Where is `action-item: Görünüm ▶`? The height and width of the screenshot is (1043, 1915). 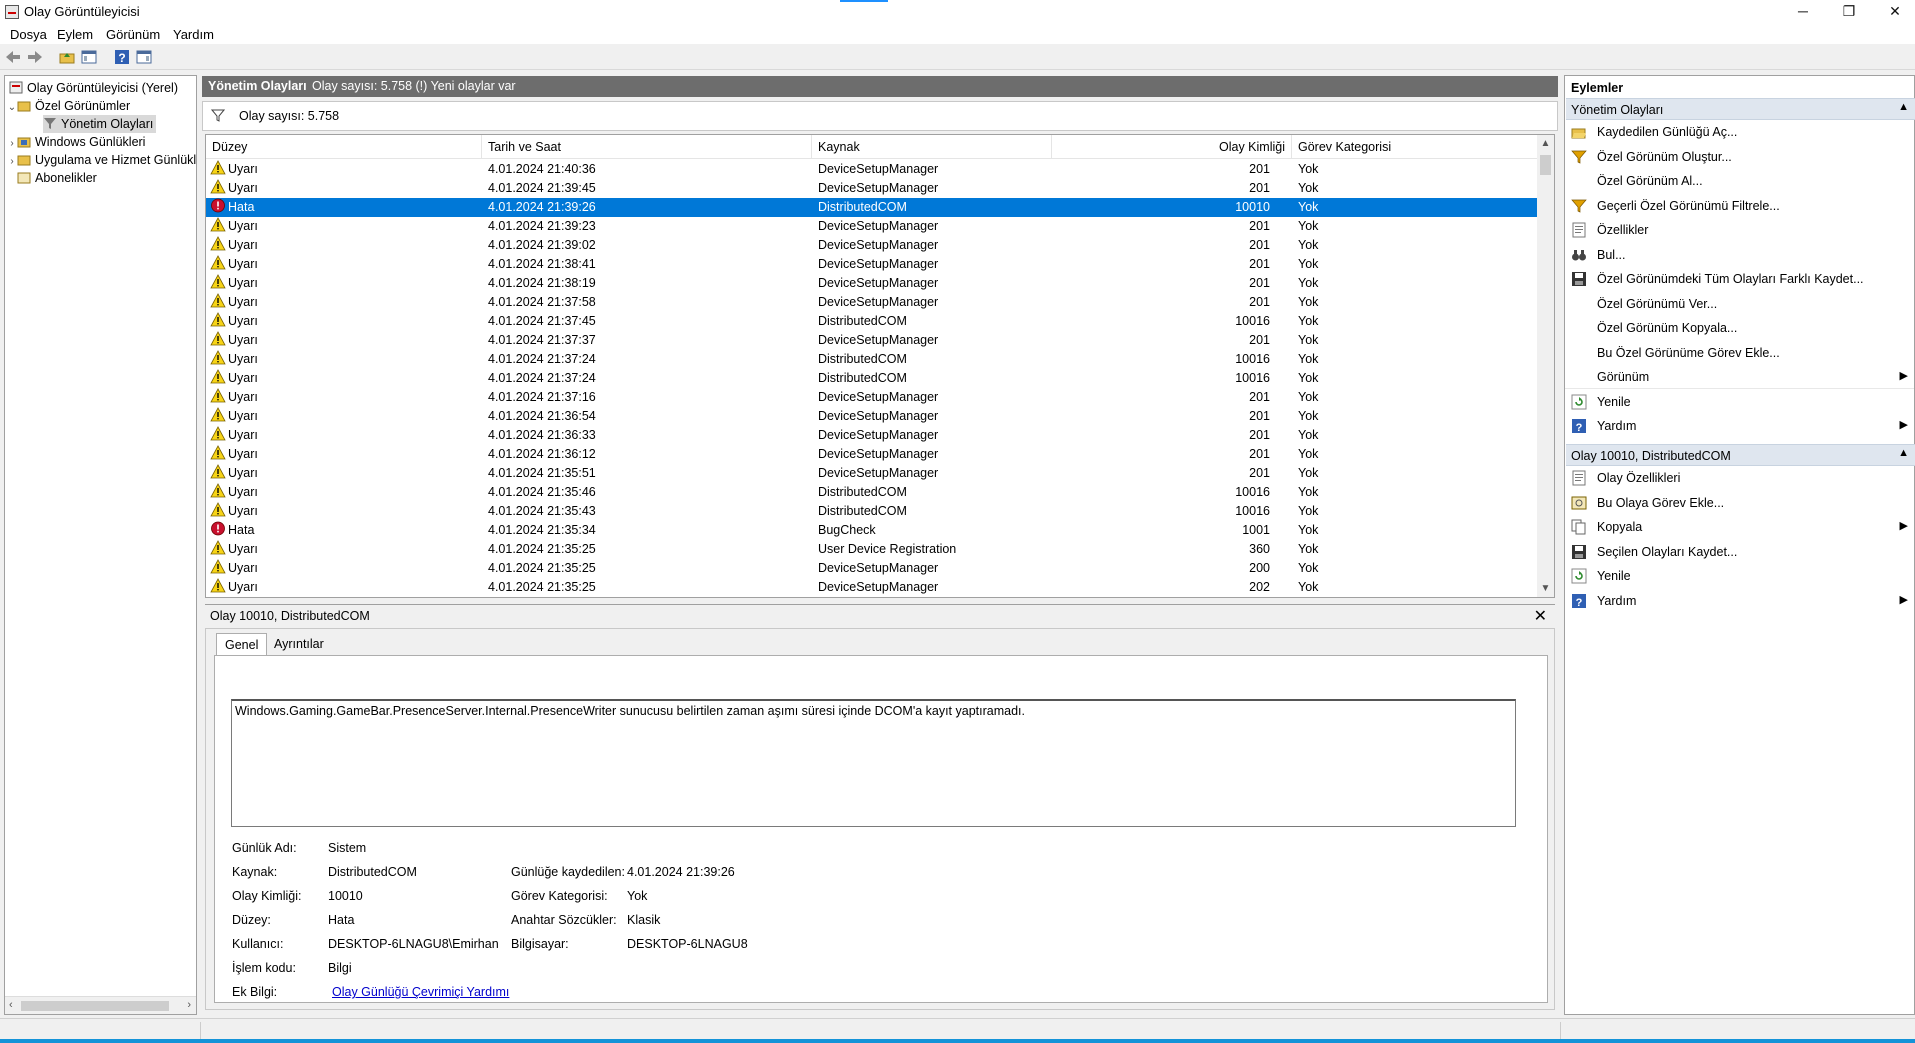
action-item: Görünüm ▶ is located at coordinates (1739, 377).